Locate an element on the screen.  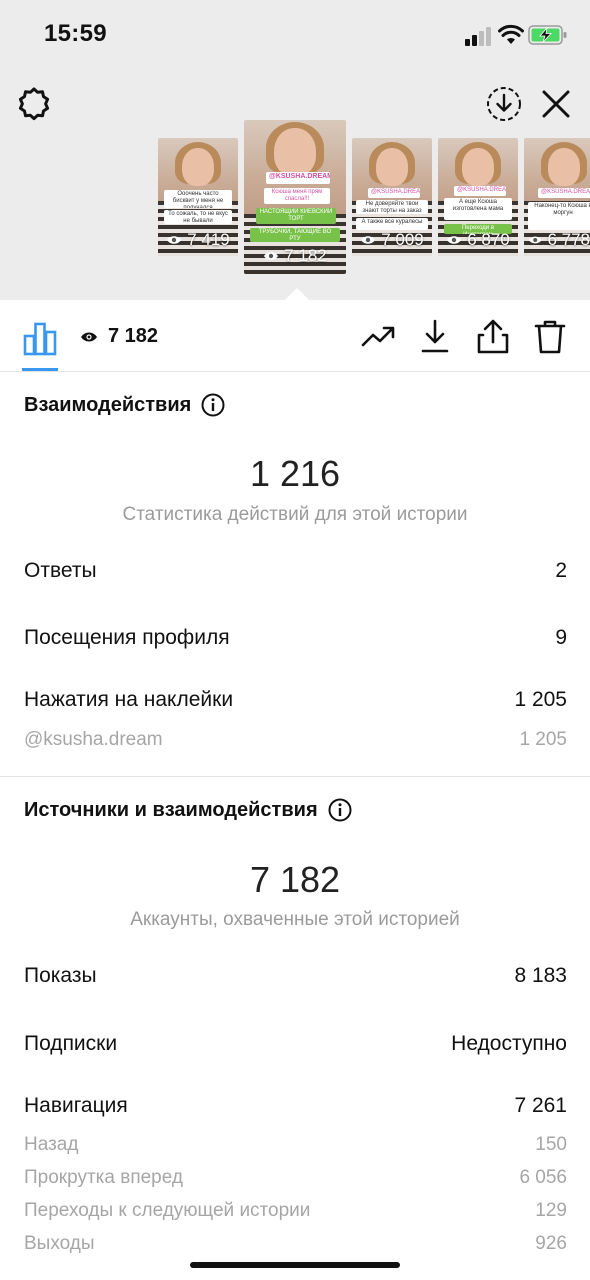
stat-row-sticker-taps: Нажатия на наклейки 1 205 is located at coordinates (295, 699).